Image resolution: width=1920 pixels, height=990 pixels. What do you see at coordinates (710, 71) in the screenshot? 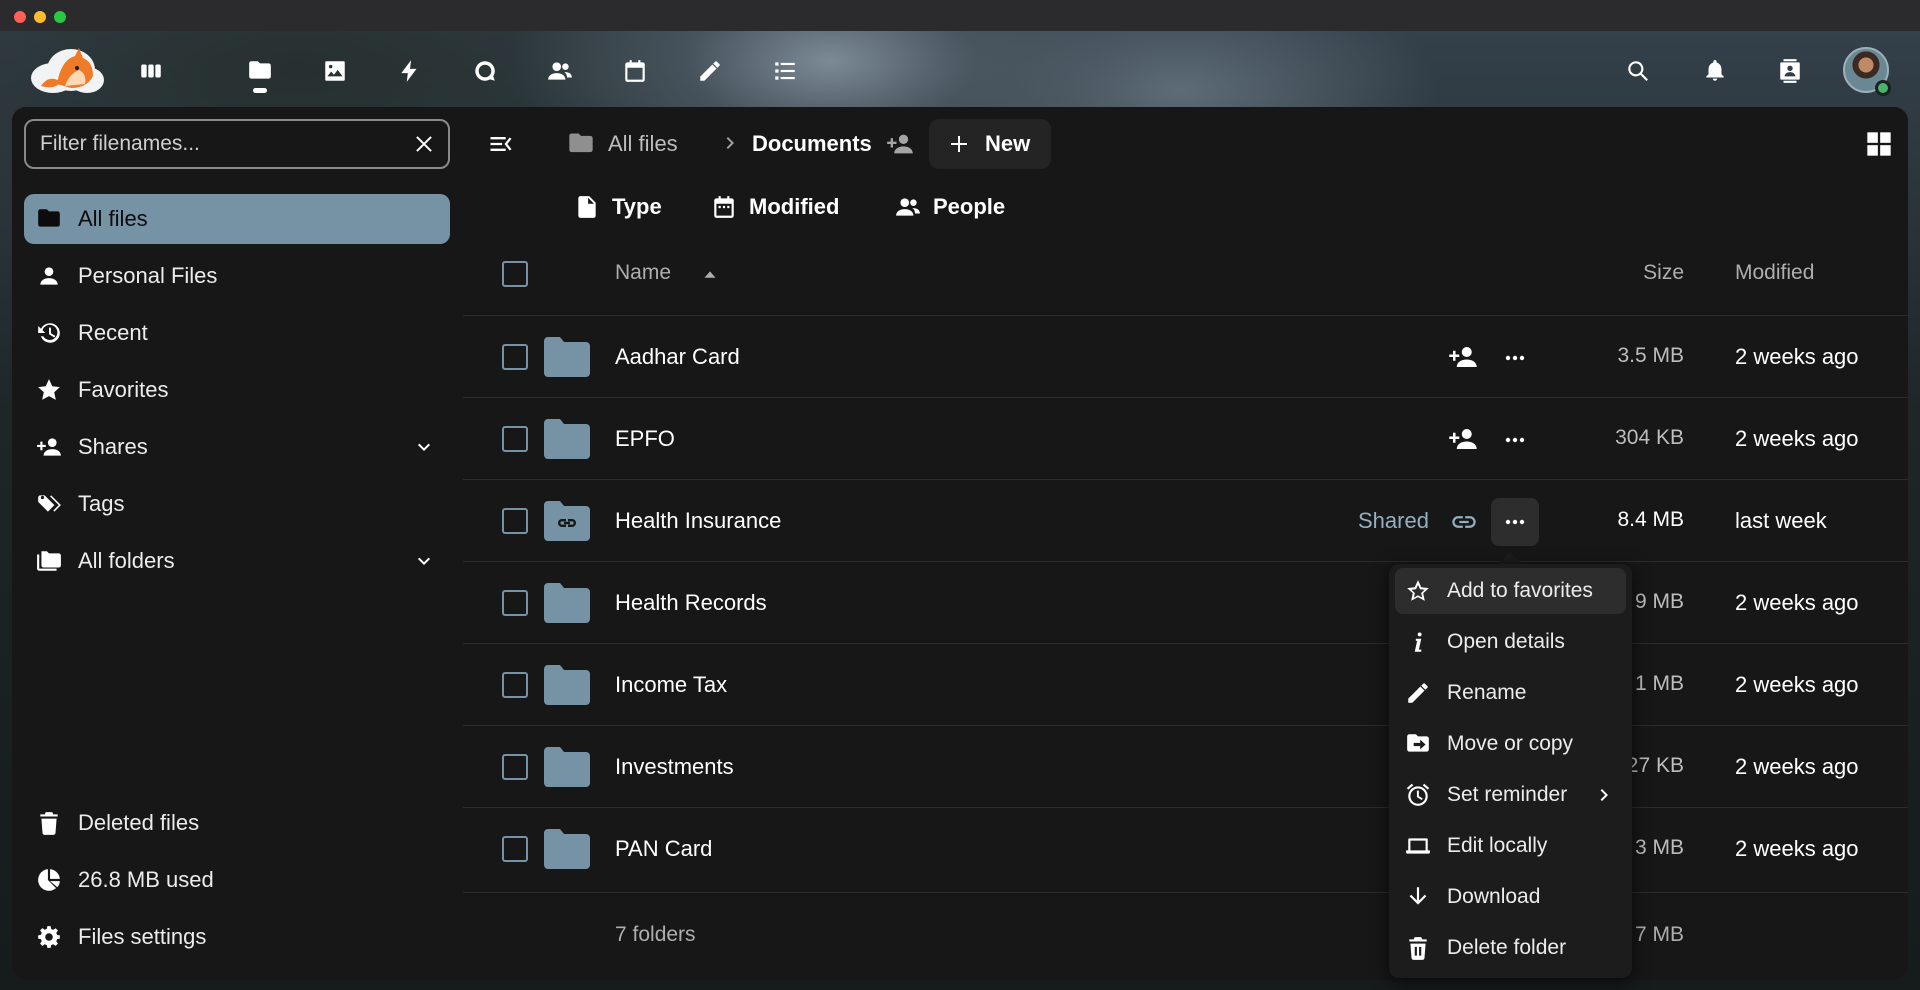
I see `notes-icon` at bounding box center [710, 71].